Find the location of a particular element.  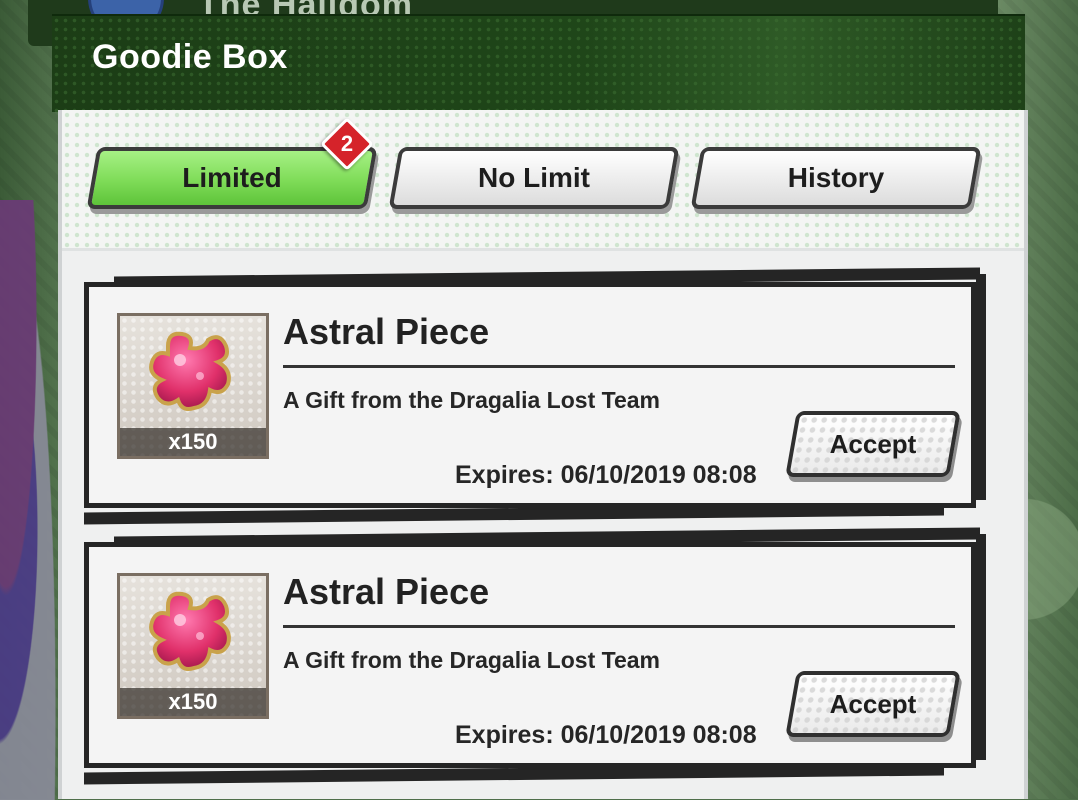

tab-no-limit: No Limit is located at coordinates (534, 178).